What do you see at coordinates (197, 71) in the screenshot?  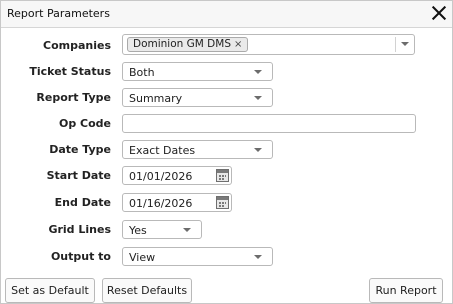 I see `ticket-status-select: Both` at bounding box center [197, 71].